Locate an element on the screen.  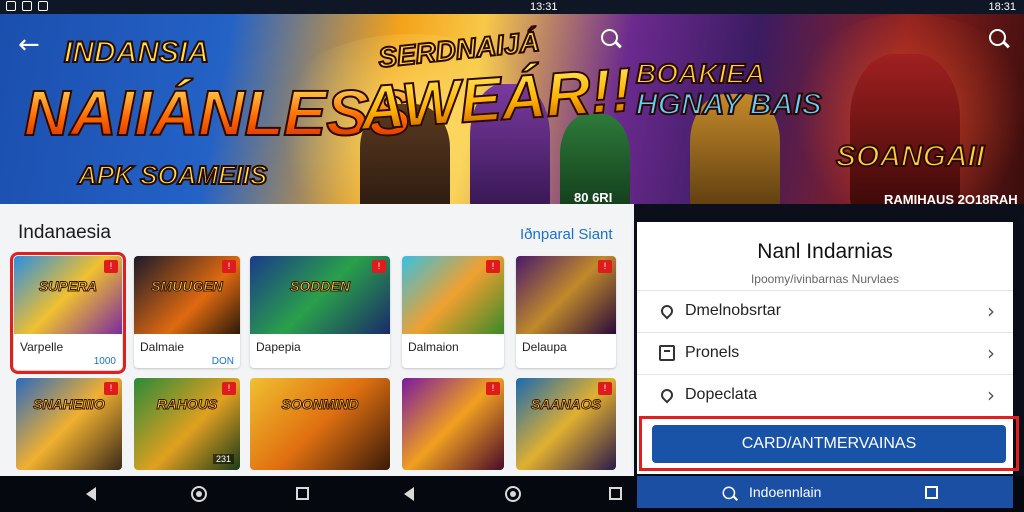
menu-item-label: Dmelnobsrtar is located at coordinates (733, 310).